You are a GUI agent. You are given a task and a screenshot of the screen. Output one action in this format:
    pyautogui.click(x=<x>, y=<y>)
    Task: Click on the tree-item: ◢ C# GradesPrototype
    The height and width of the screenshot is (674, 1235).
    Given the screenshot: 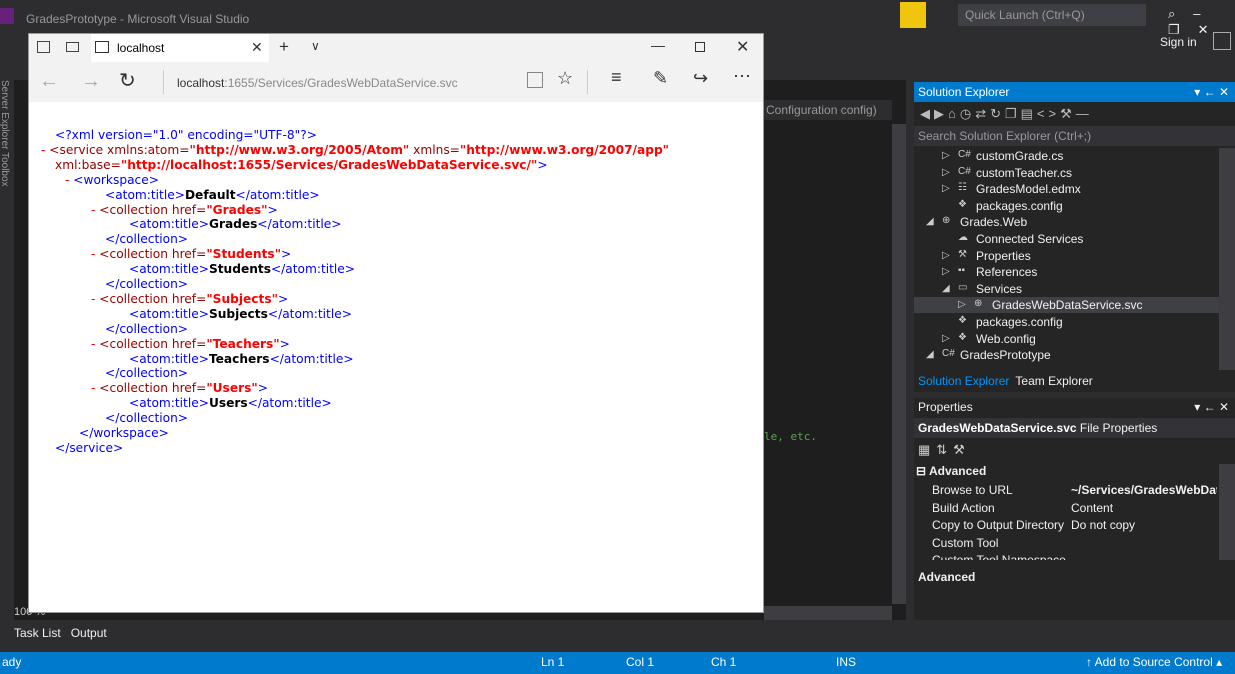 What is the action you would take?
    pyautogui.click(x=1066, y=355)
    